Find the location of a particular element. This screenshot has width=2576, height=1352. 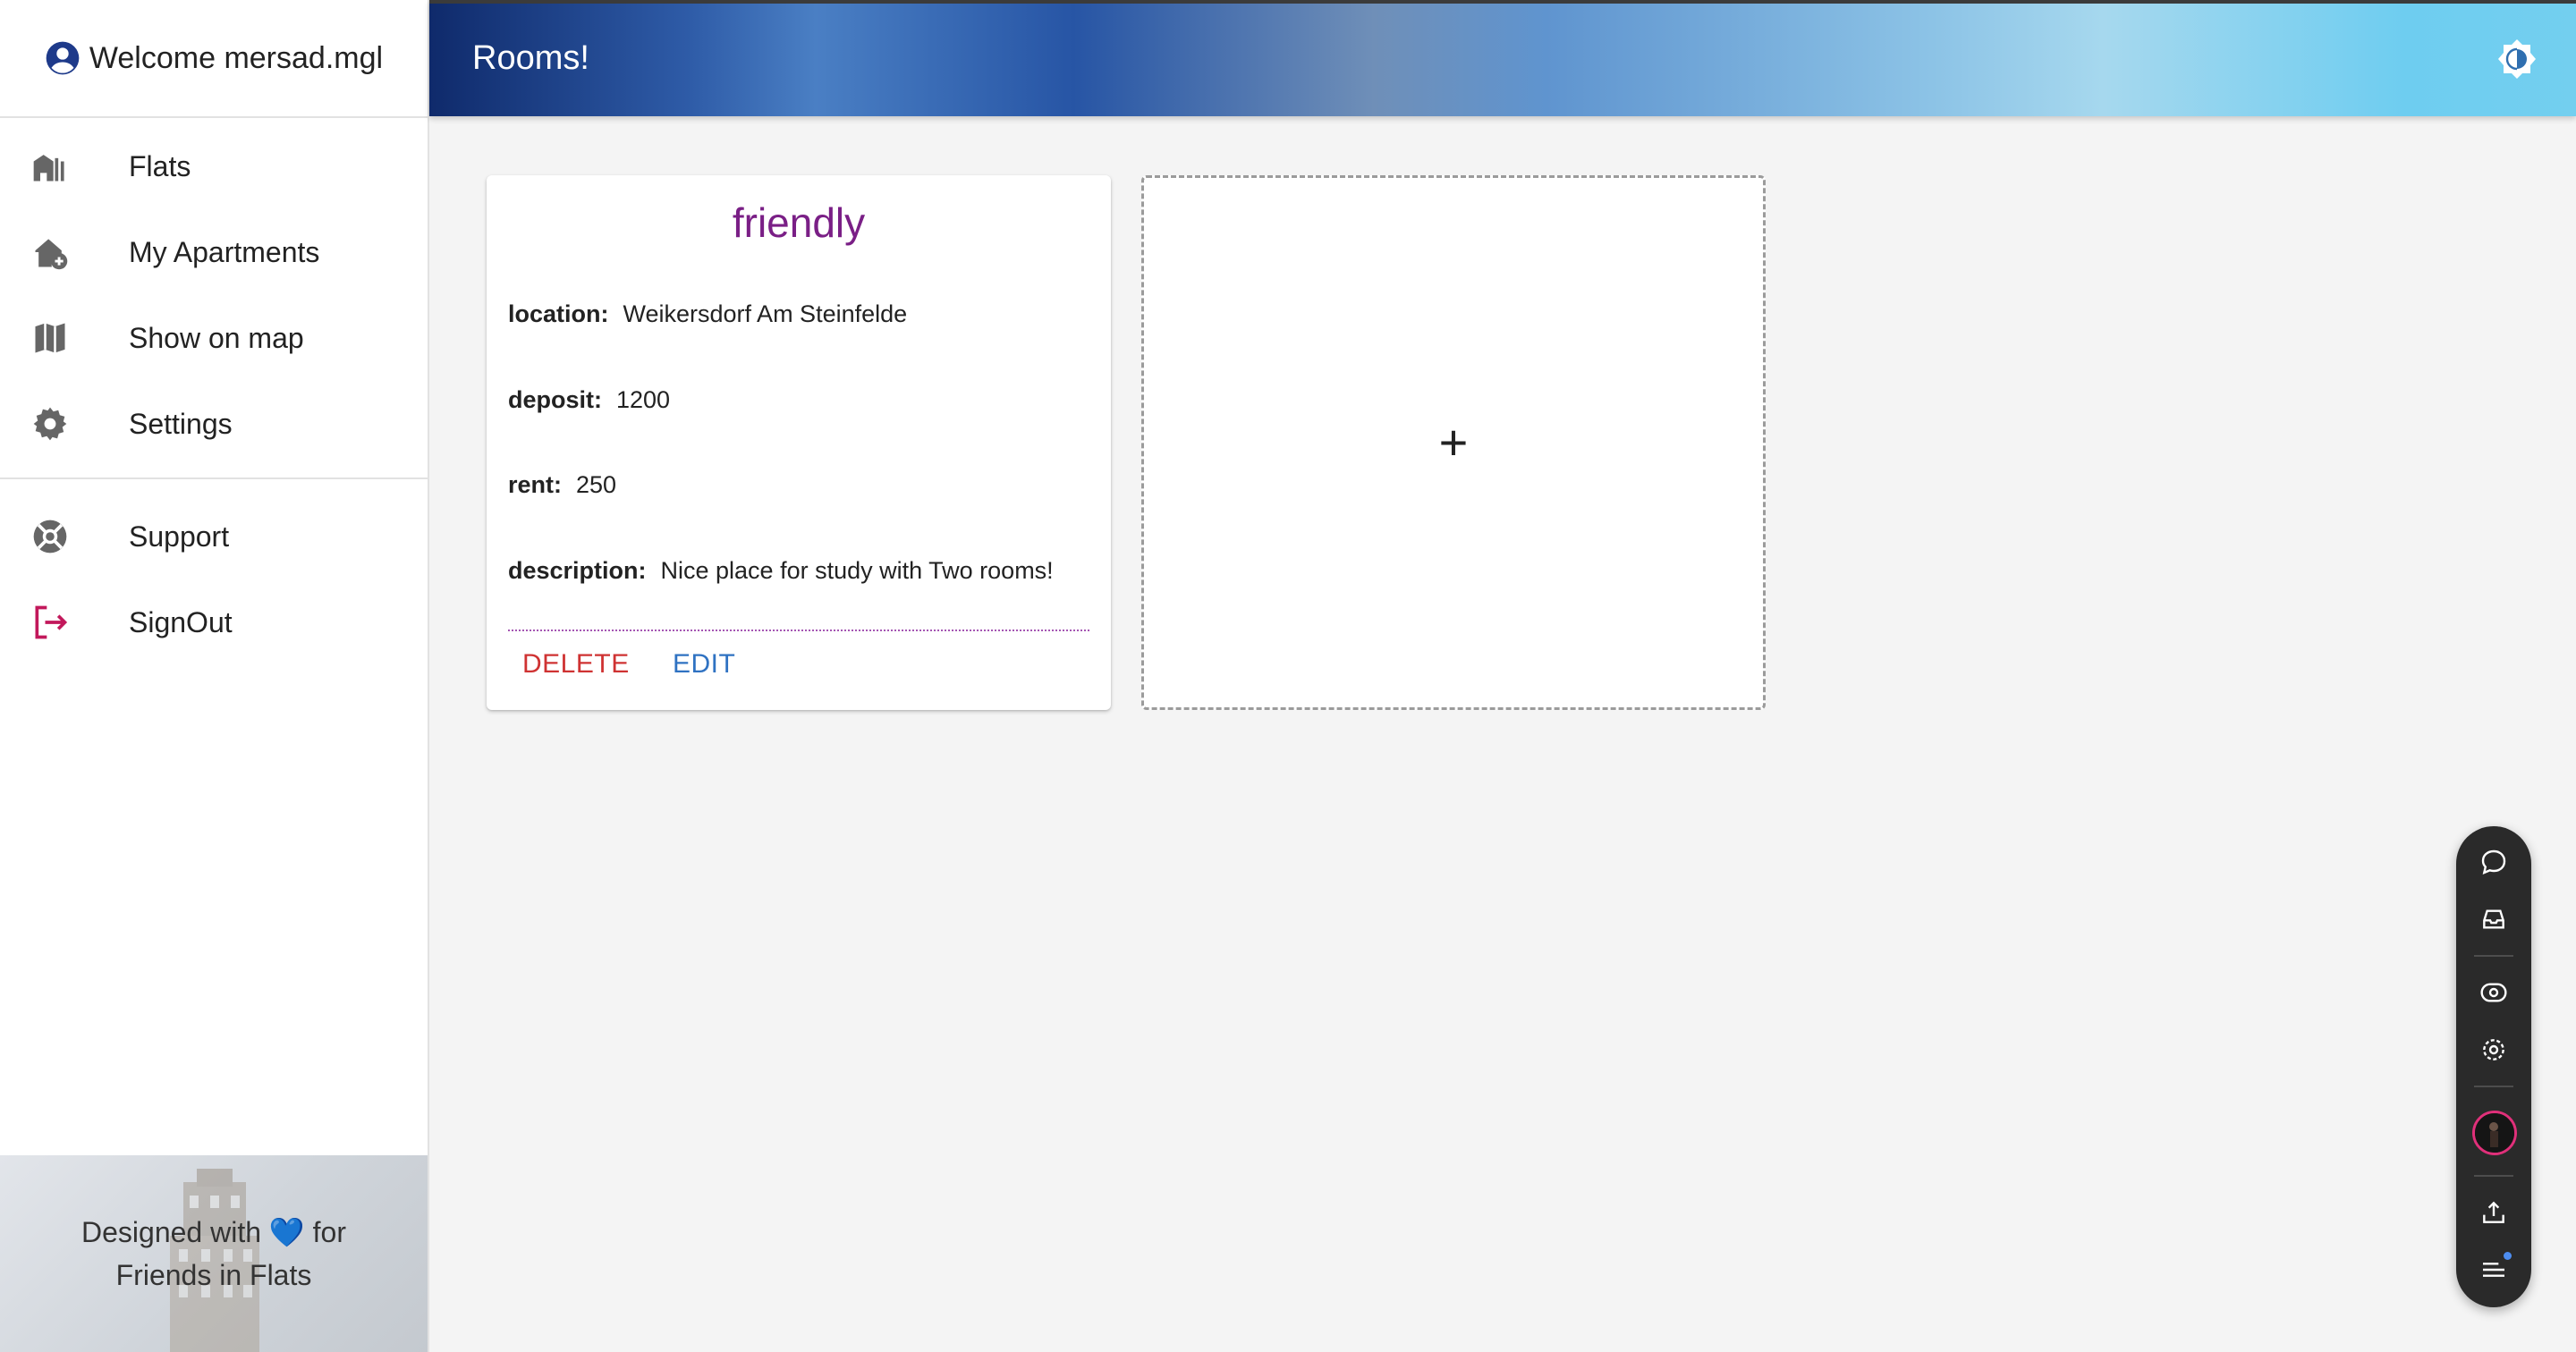

welcome-header: Welcome mersad.mgl is located at coordinates (214, 59).